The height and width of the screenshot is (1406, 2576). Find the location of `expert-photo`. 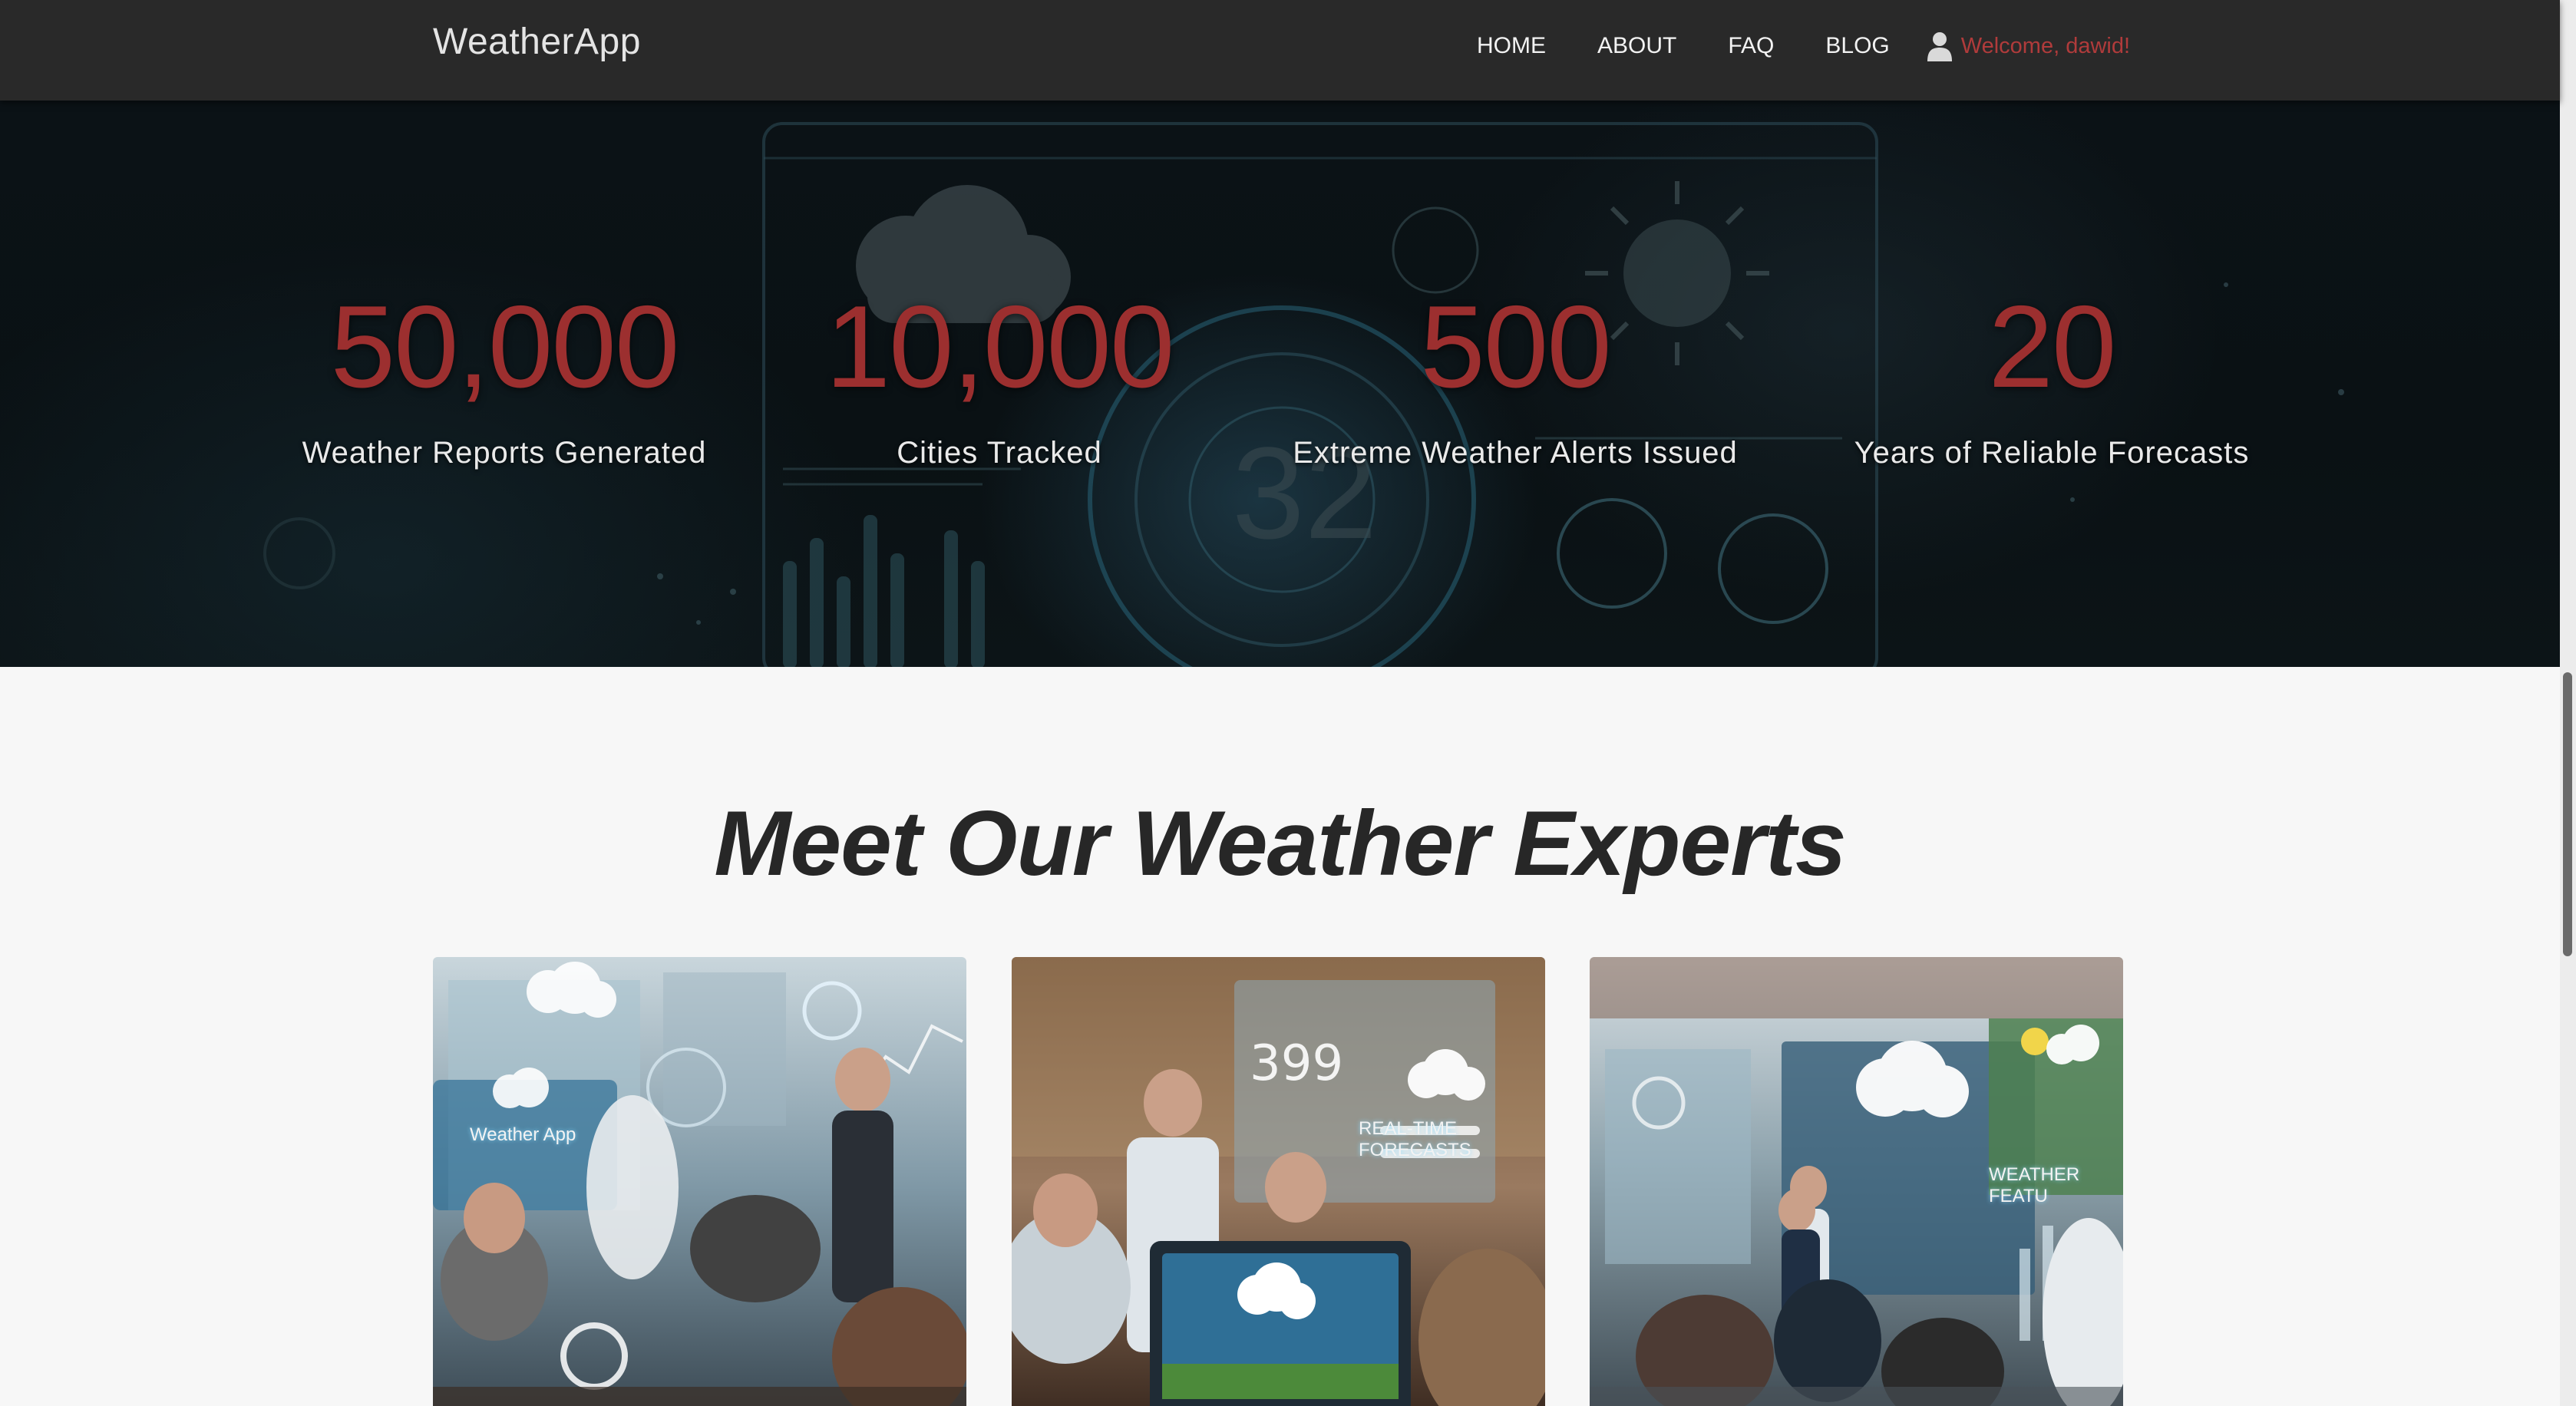

expert-photo is located at coordinates (699, 1182).